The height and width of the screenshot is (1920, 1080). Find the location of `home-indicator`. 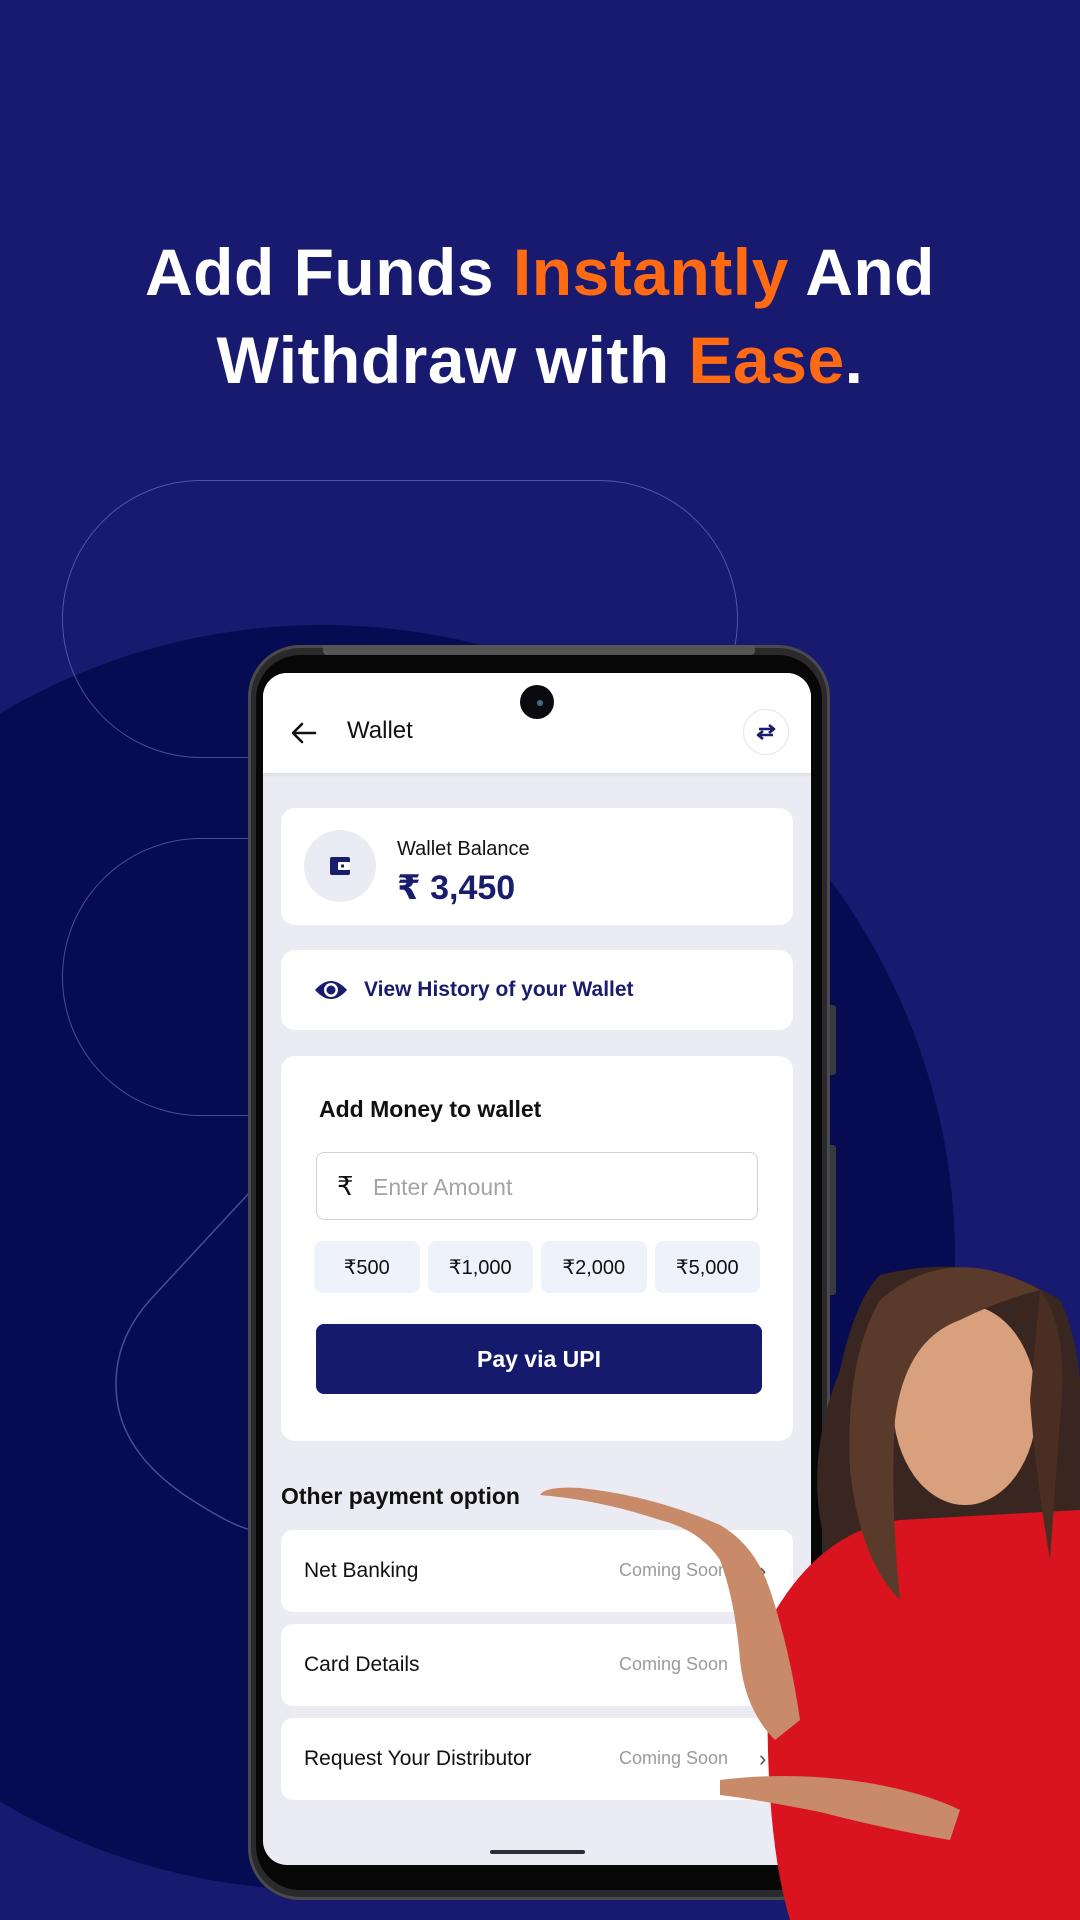

home-indicator is located at coordinates (537, 1852).